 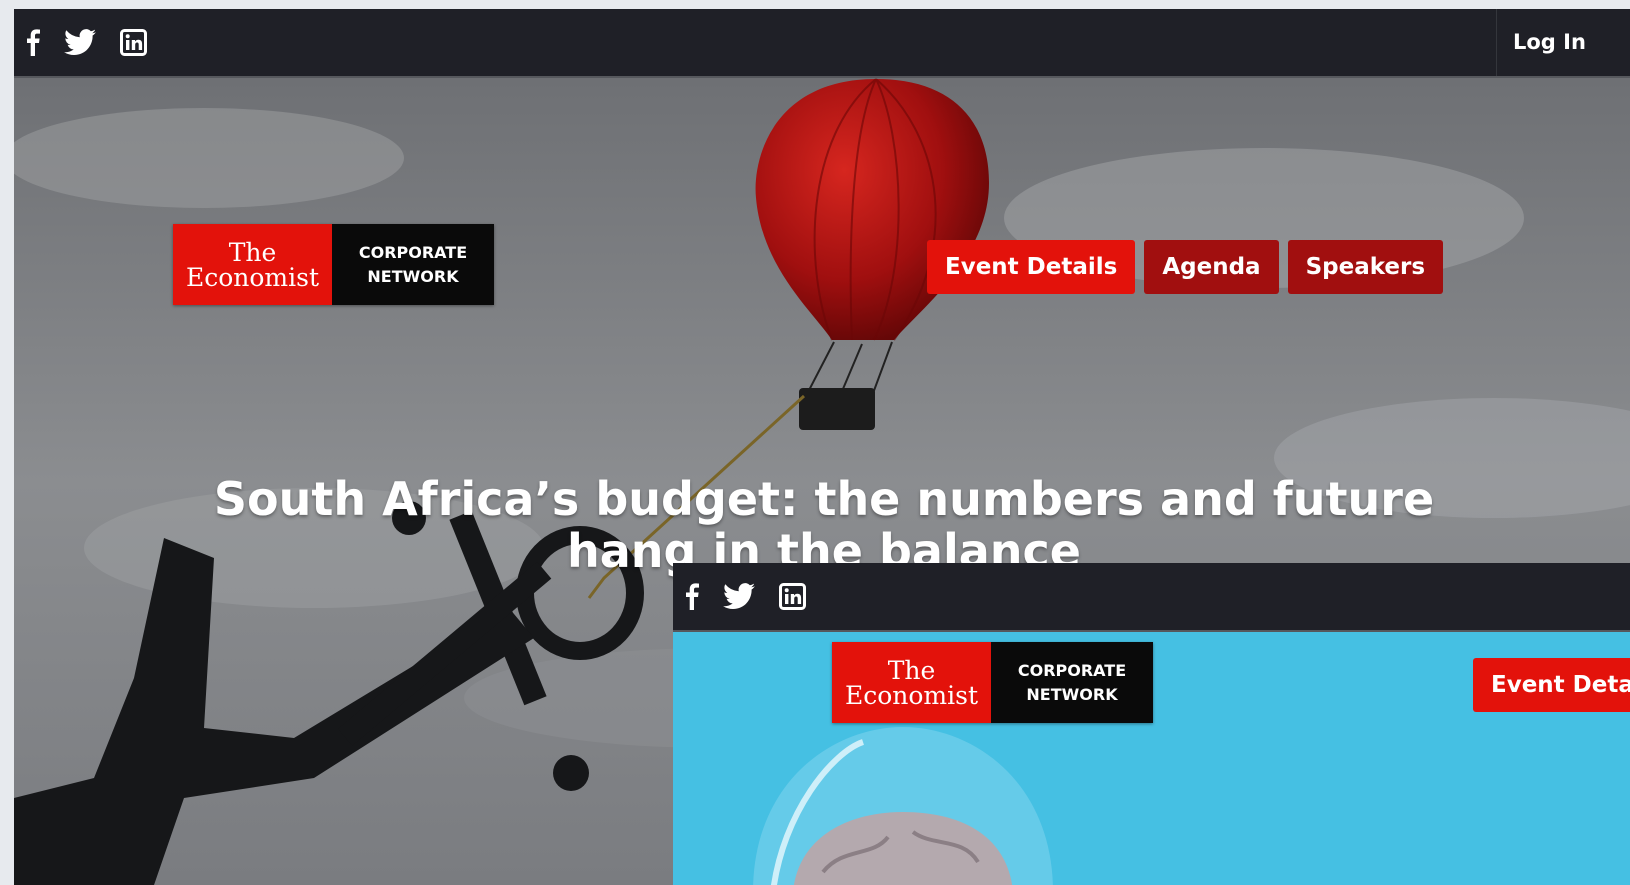 I want to click on top-bar, so click(x=1151, y=597).